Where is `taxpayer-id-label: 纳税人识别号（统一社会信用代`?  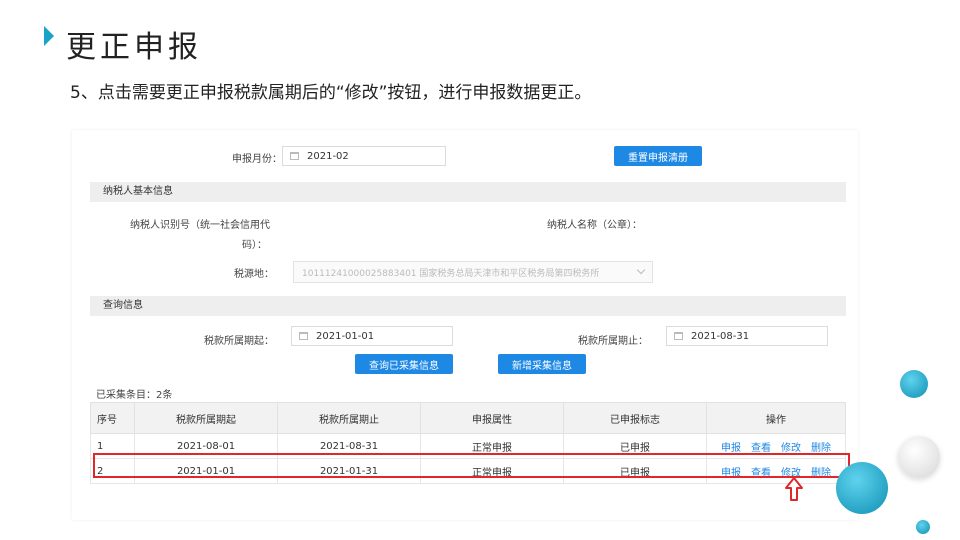
taxpayer-id-label: 纳税人识别号（统一社会信用代 is located at coordinates (200, 225).